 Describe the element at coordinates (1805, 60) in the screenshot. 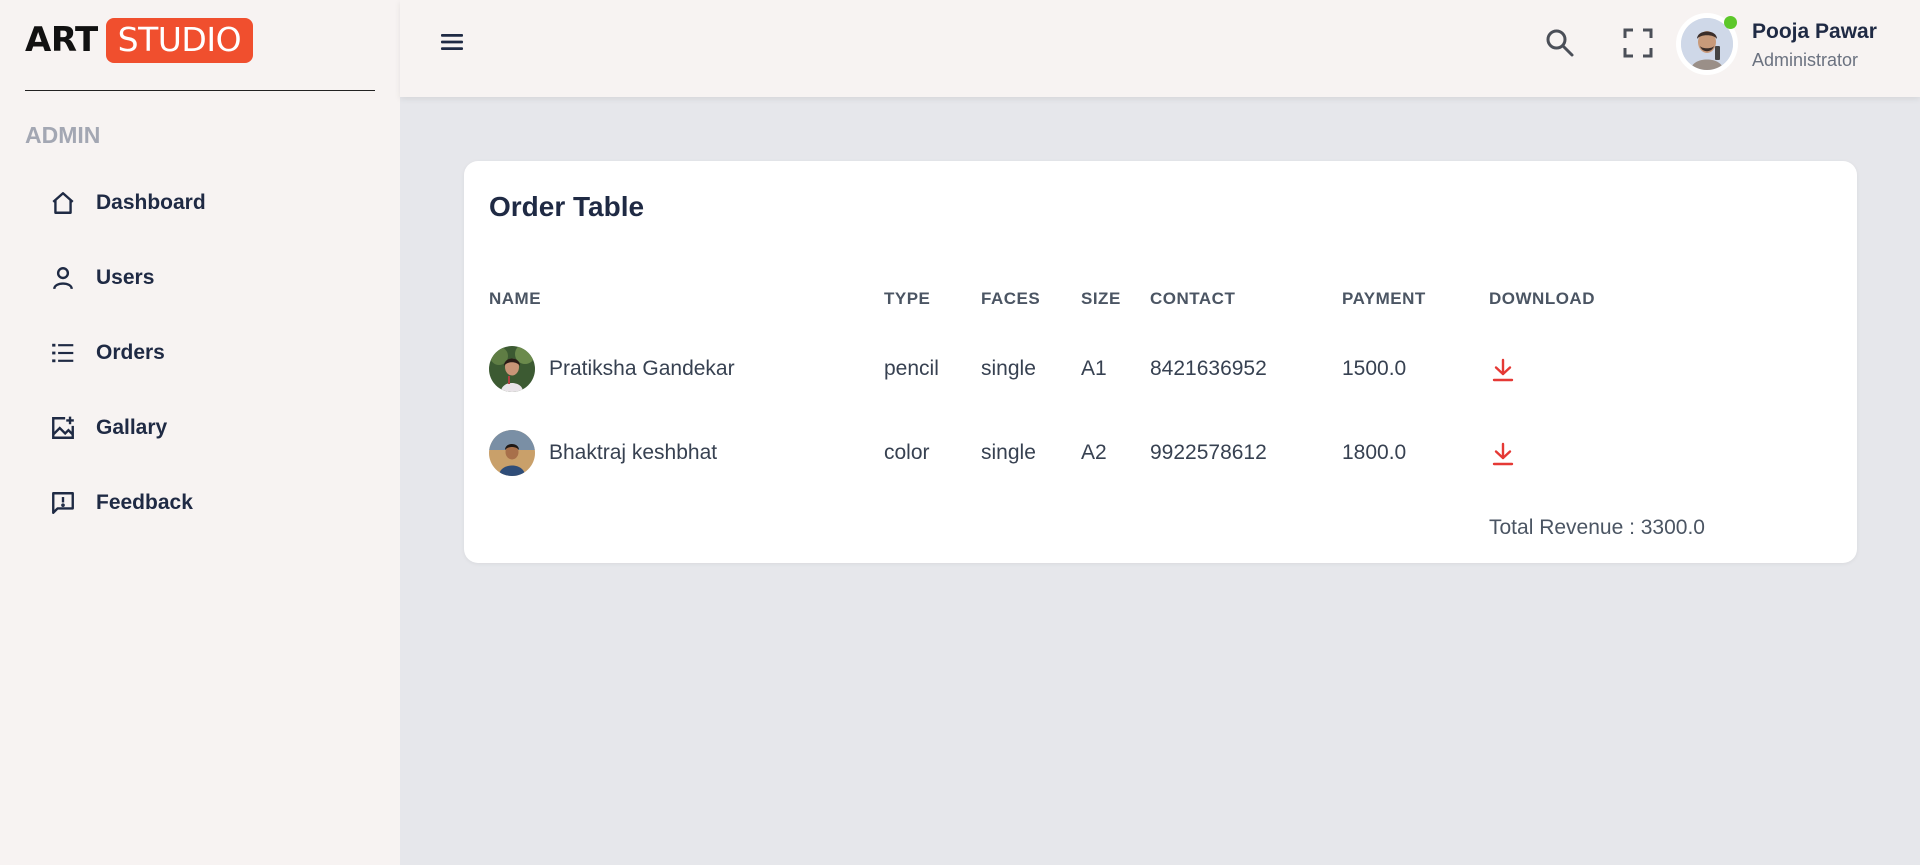

I see `user-role: Administrator` at that location.